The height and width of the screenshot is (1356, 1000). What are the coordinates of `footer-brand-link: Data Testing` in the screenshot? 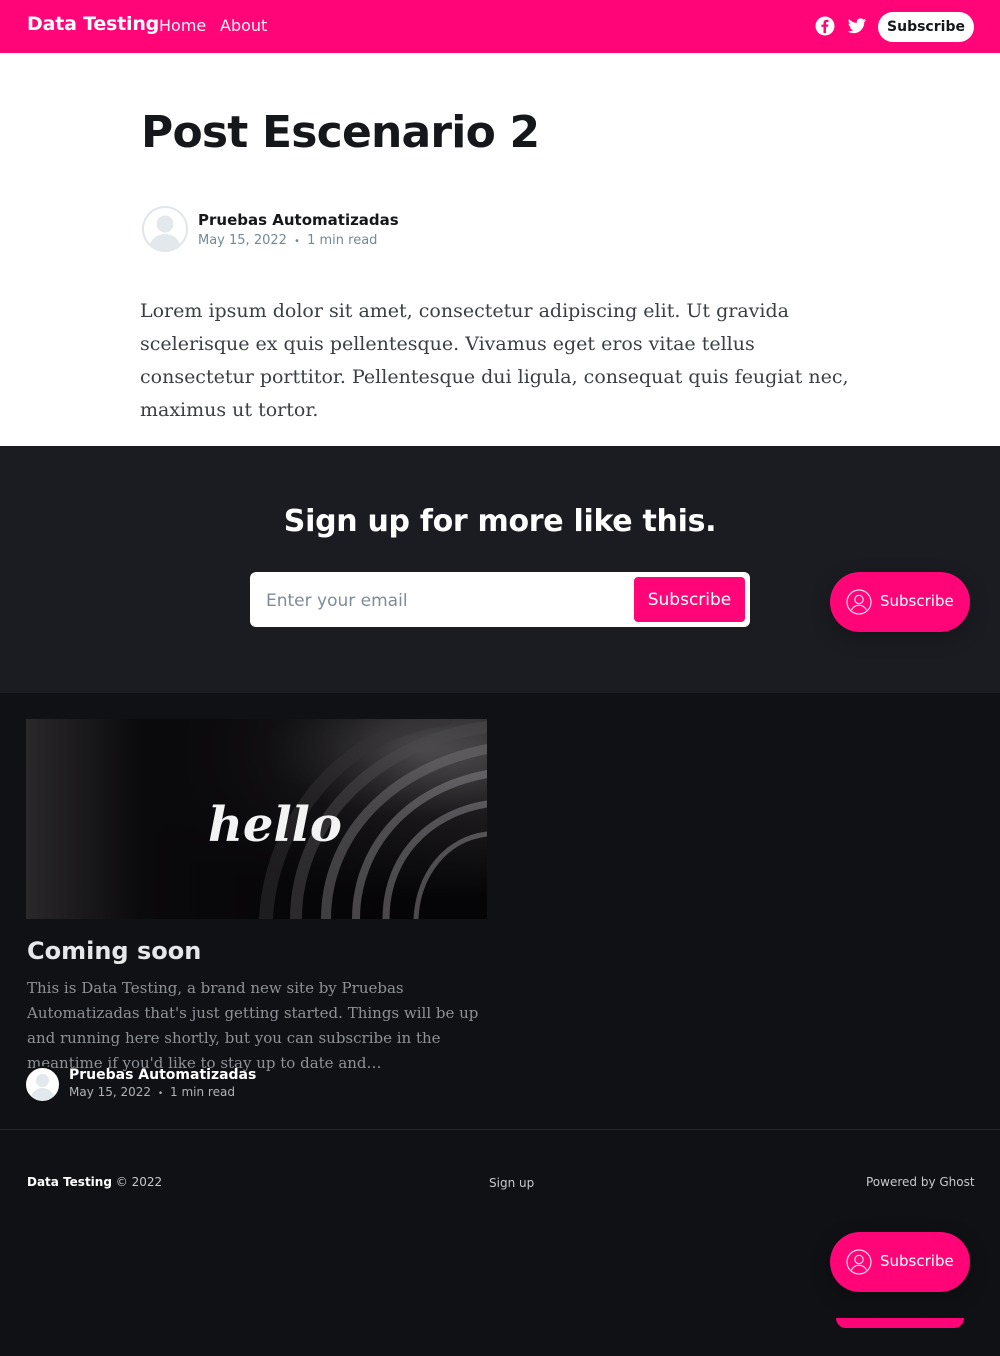 It's located at (69, 1182).